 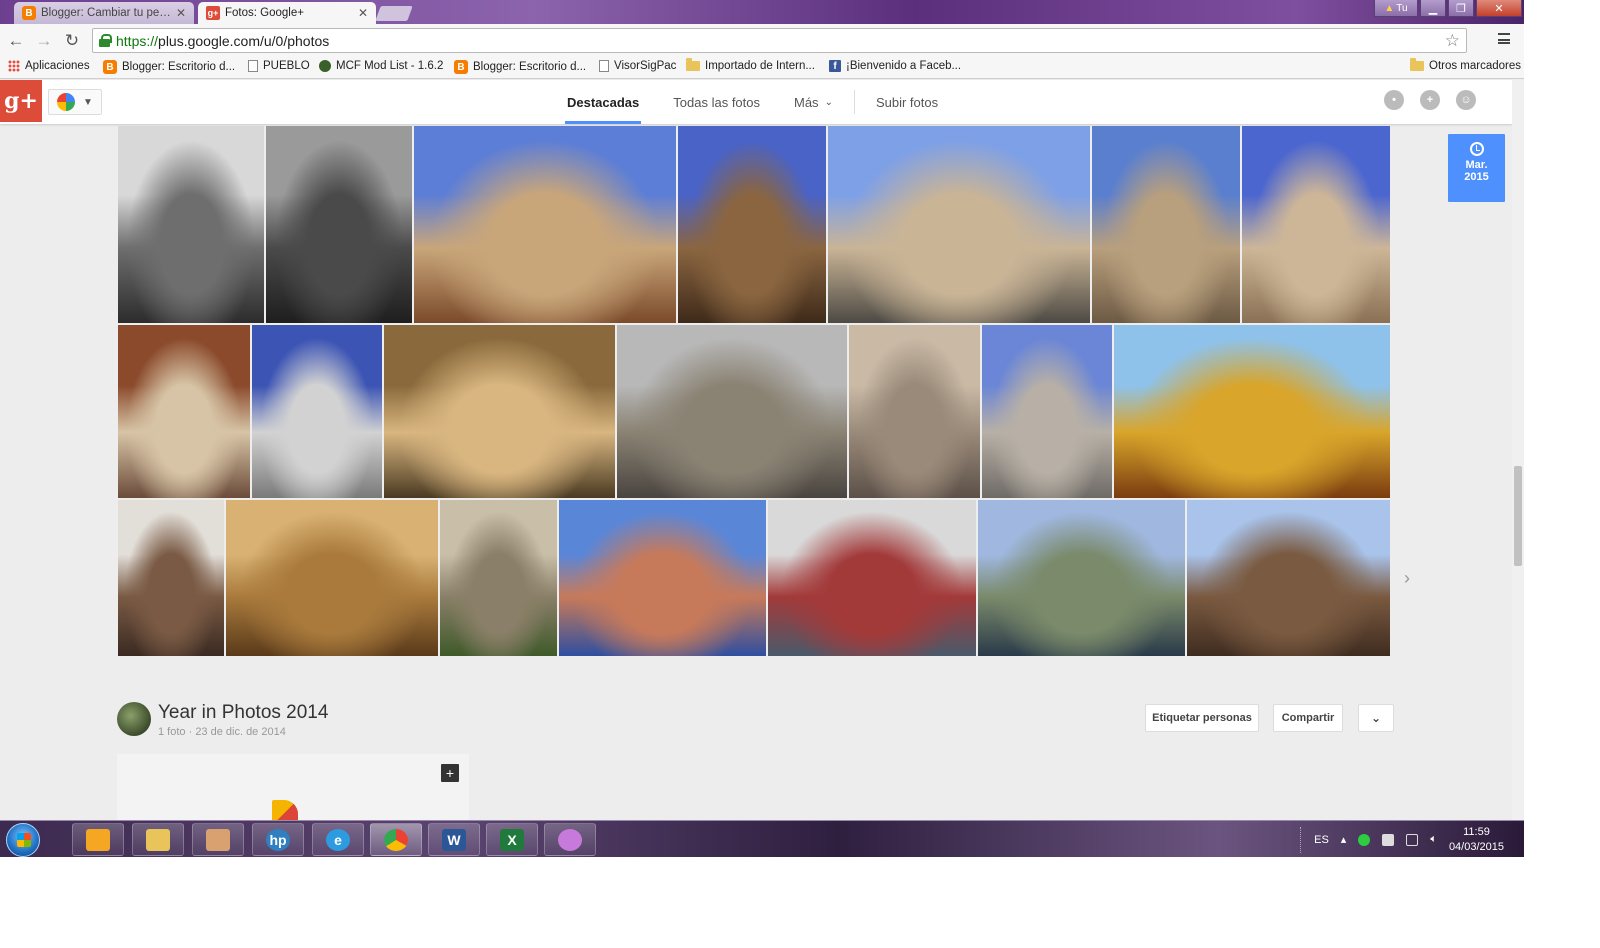 What do you see at coordinates (1364, 839) in the screenshot?
I see `antivirus-icon` at bounding box center [1364, 839].